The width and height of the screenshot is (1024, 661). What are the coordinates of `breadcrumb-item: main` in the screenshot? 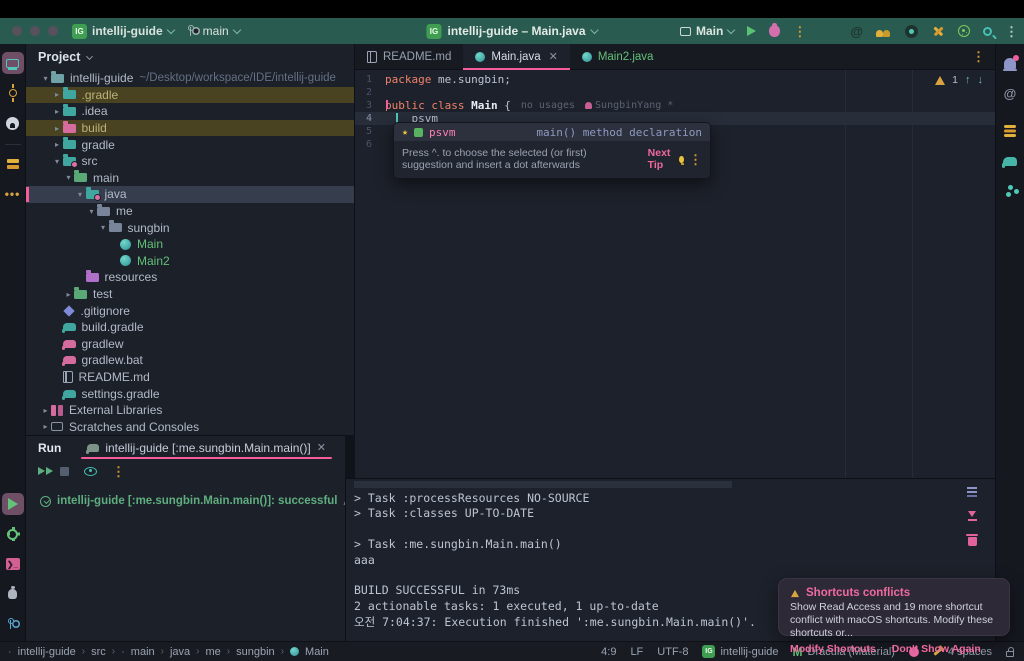 It's located at (143, 652).